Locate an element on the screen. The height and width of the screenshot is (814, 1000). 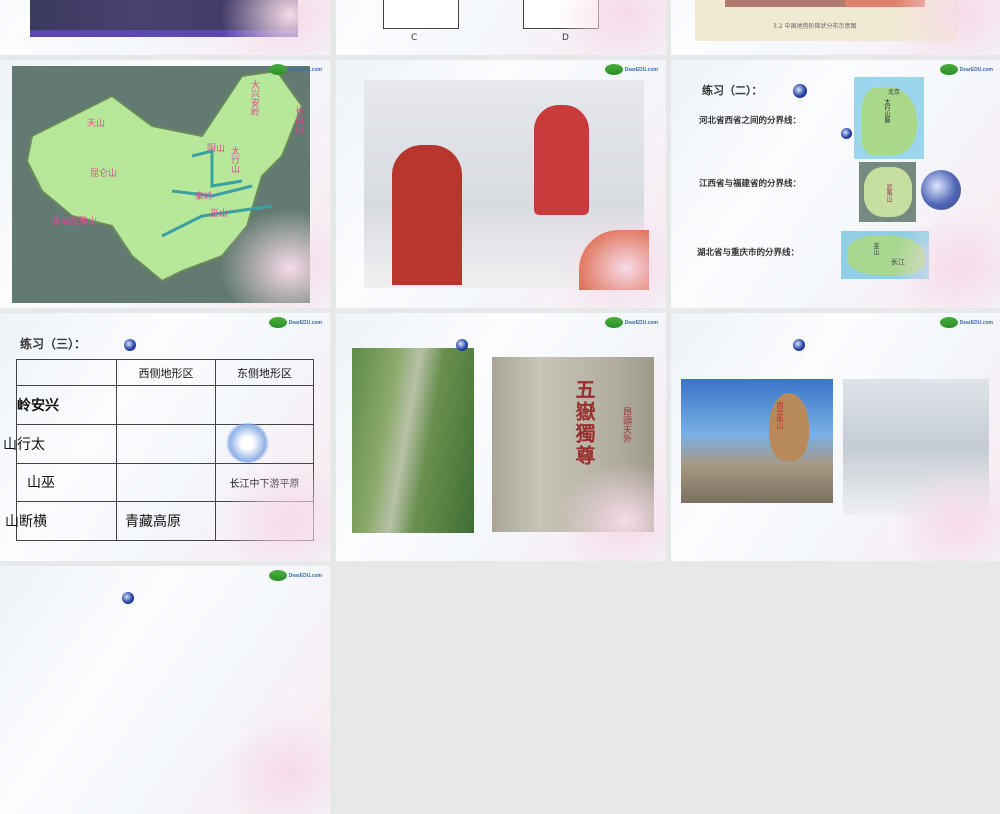
table-row: 山巫 长江中下游平原 is located at coordinates (165, 482).